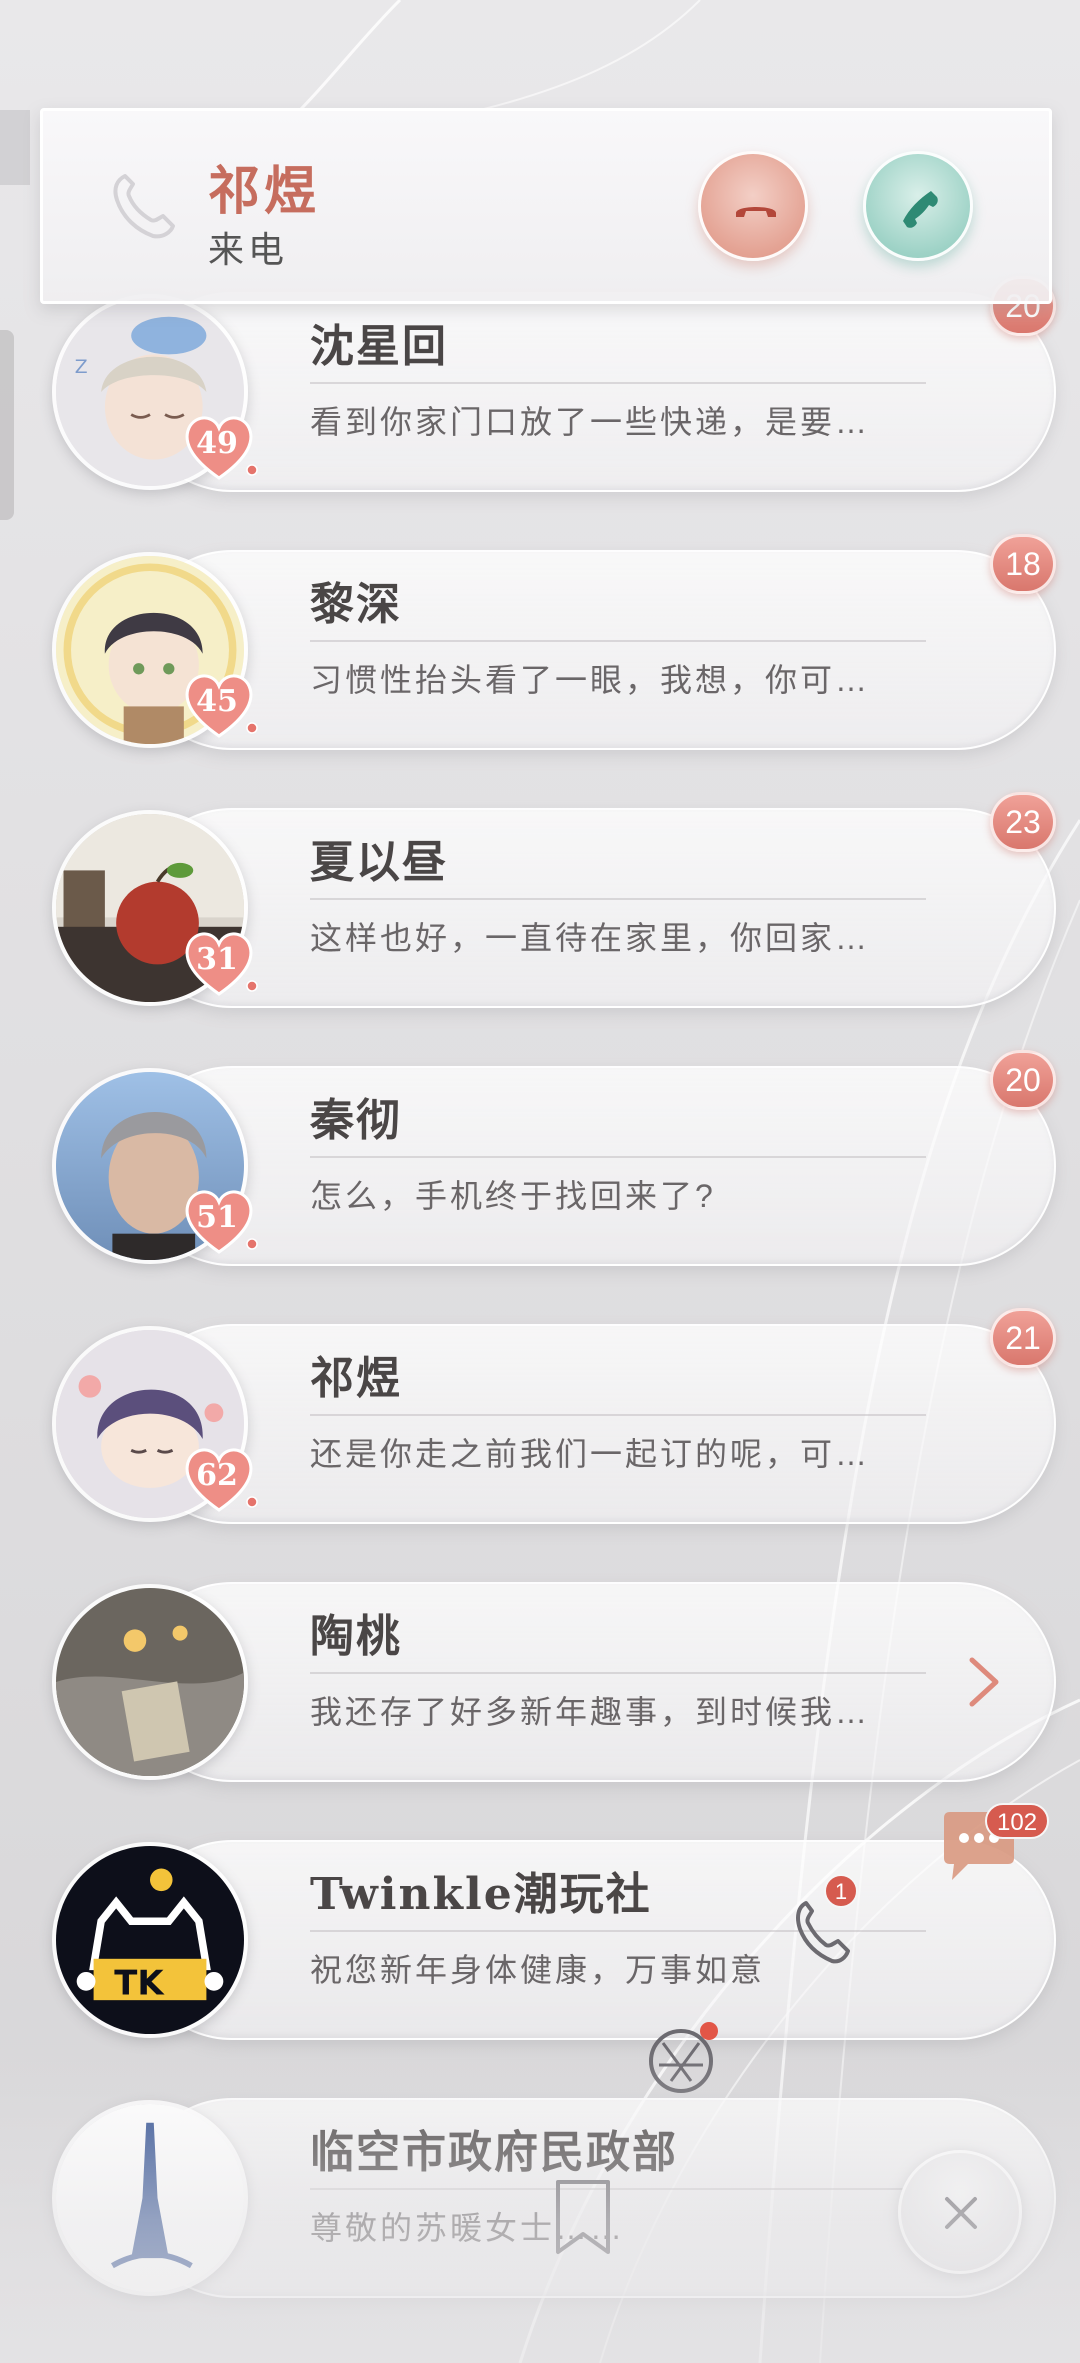 This screenshot has width=1080, height=2363. I want to click on accept-call-button, so click(918, 206).